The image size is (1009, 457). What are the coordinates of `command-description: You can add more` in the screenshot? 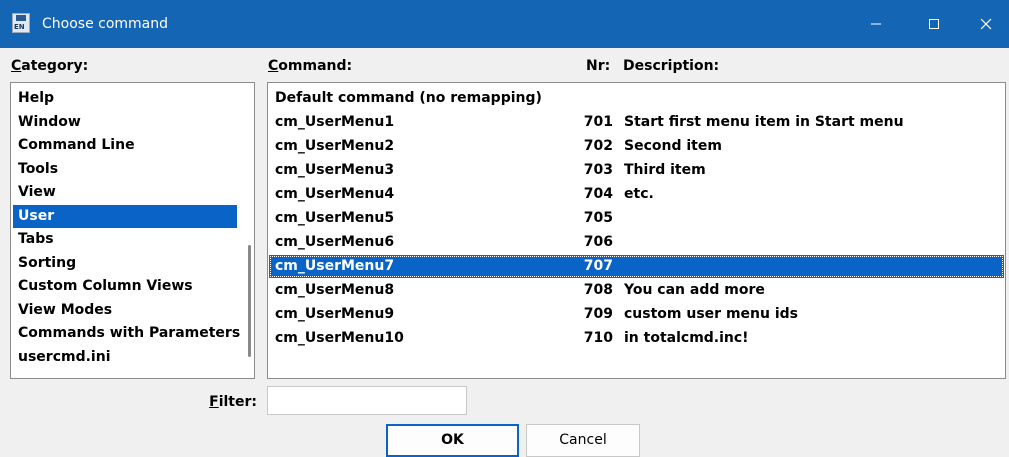 It's located at (694, 290).